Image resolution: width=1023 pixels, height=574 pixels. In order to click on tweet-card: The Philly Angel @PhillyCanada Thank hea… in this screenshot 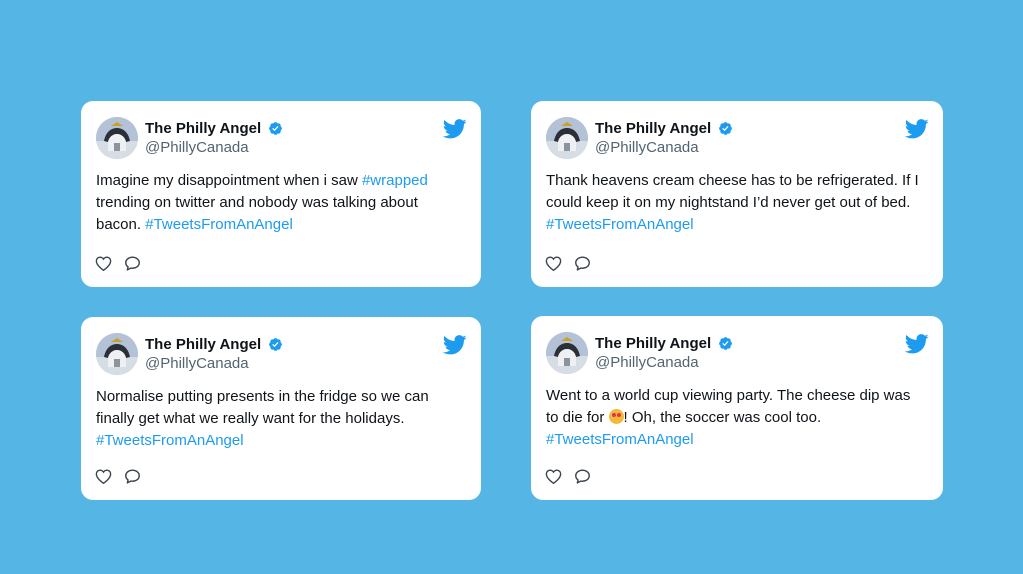, I will do `click(737, 194)`.